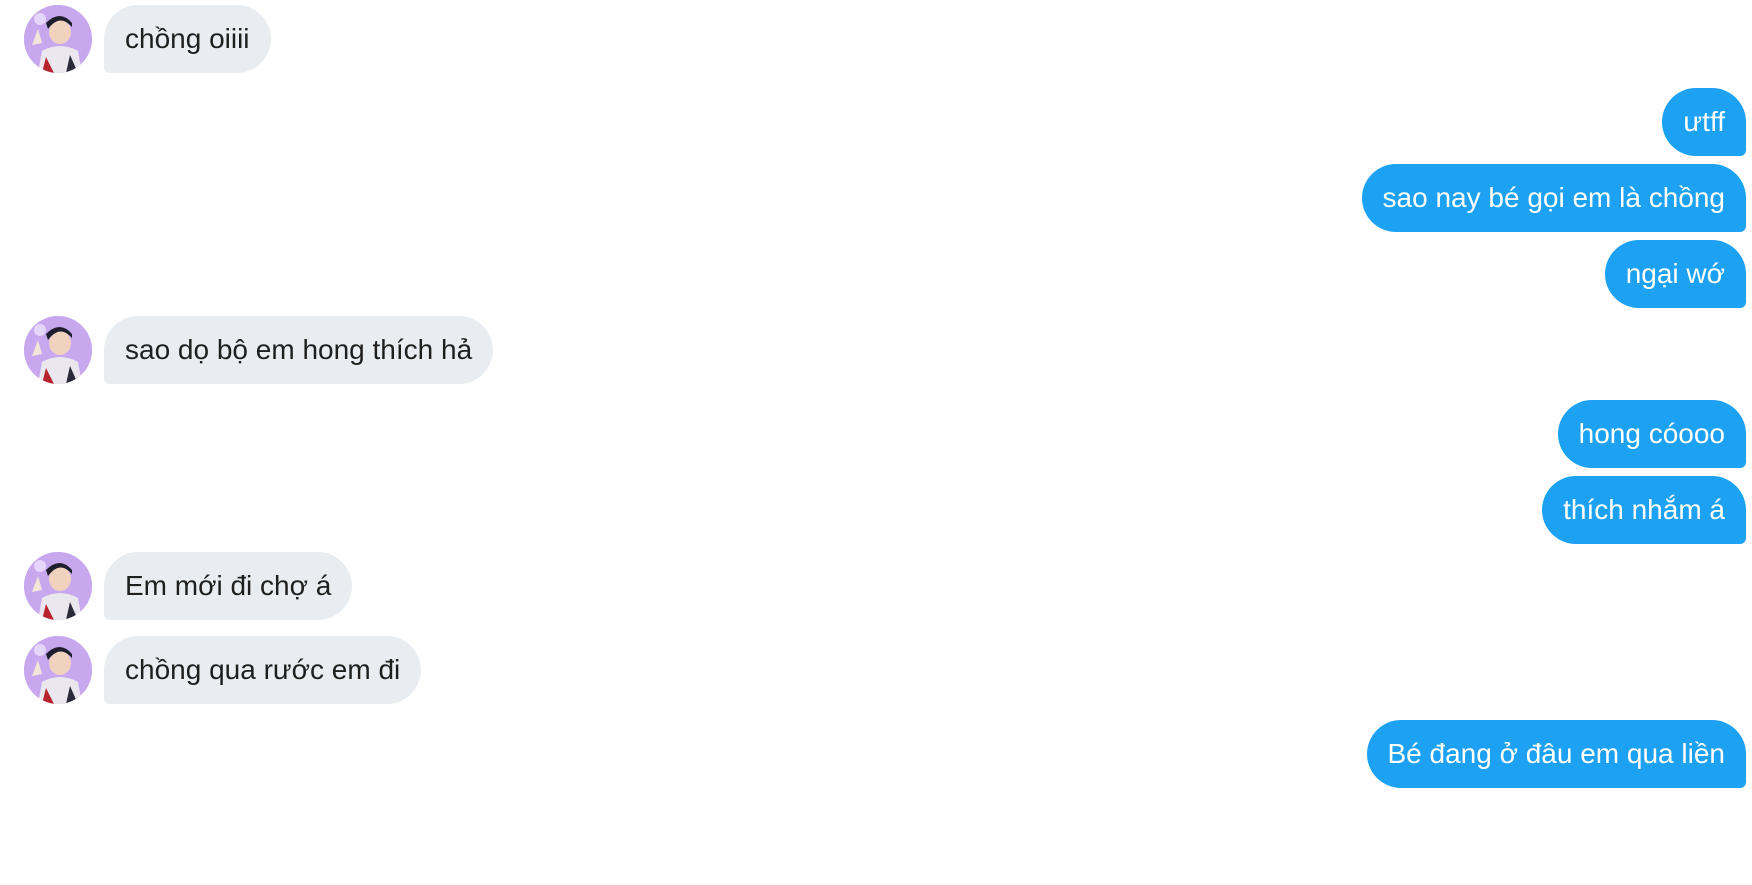 Image resolution: width=1752 pixels, height=885 pixels. Describe the element at coordinates (228, 586) in the screenshot. I see `message-bubble-incoming: Em mới đi chợ á` at that location.